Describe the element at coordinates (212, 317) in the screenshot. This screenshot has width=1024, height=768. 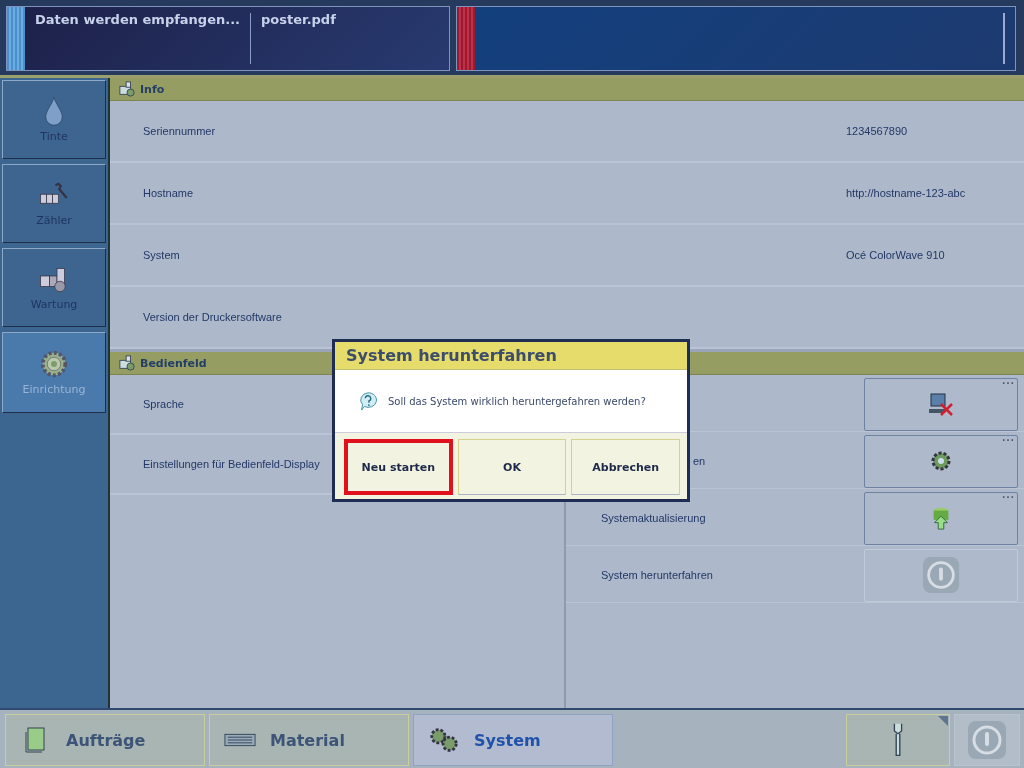
I see `setting-label: Version der Druckersoftware` at that location.